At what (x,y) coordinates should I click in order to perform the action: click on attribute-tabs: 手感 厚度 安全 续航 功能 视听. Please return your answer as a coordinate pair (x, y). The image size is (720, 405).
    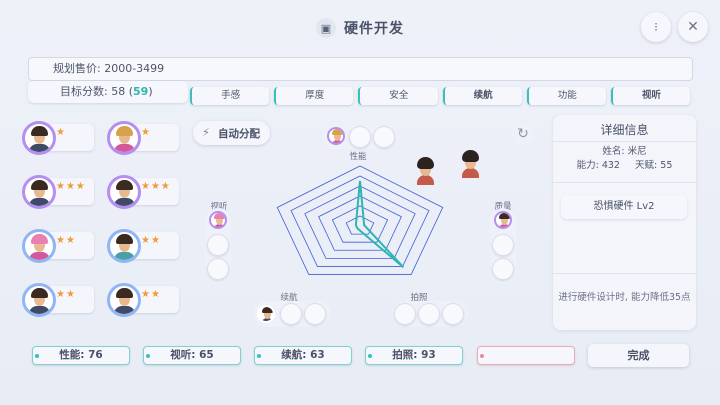
    Looking at the image, I should click on (440, 96).